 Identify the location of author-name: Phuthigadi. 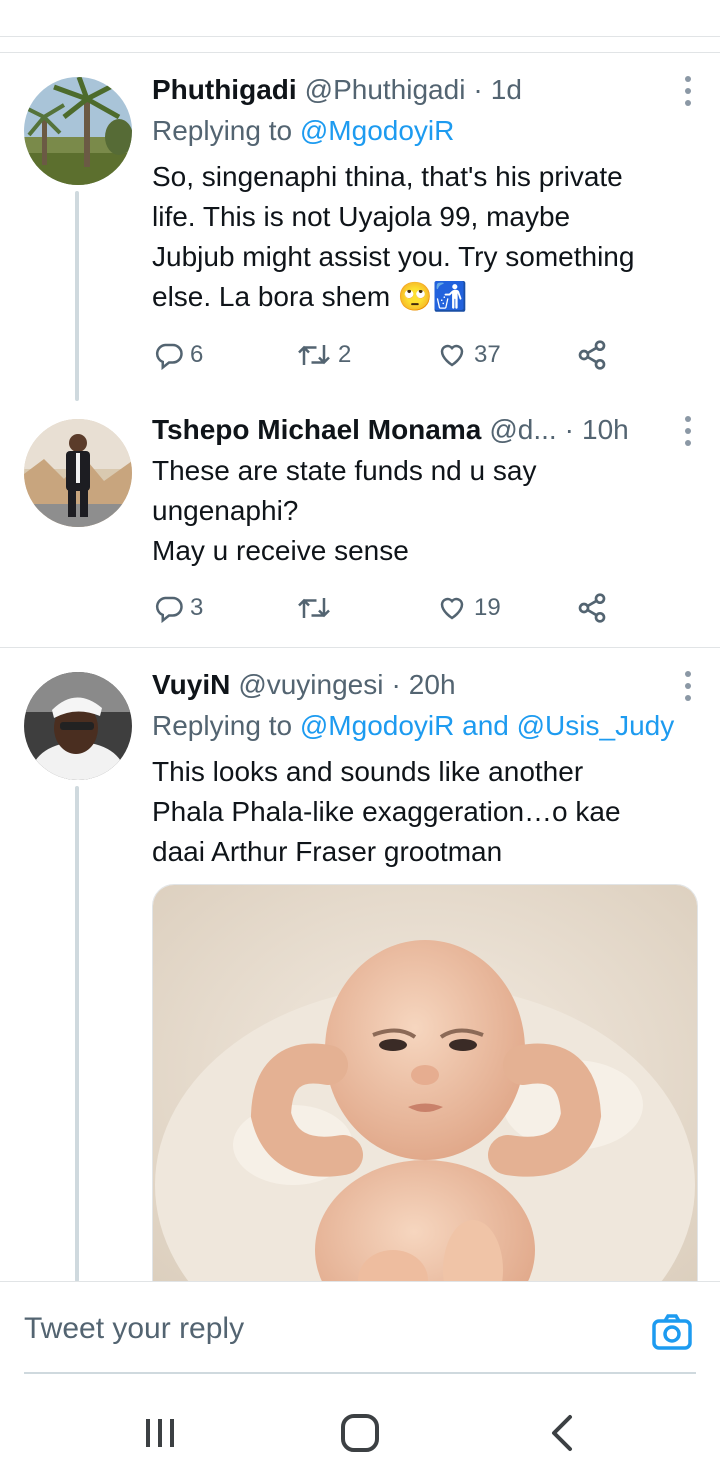
(224, 90).